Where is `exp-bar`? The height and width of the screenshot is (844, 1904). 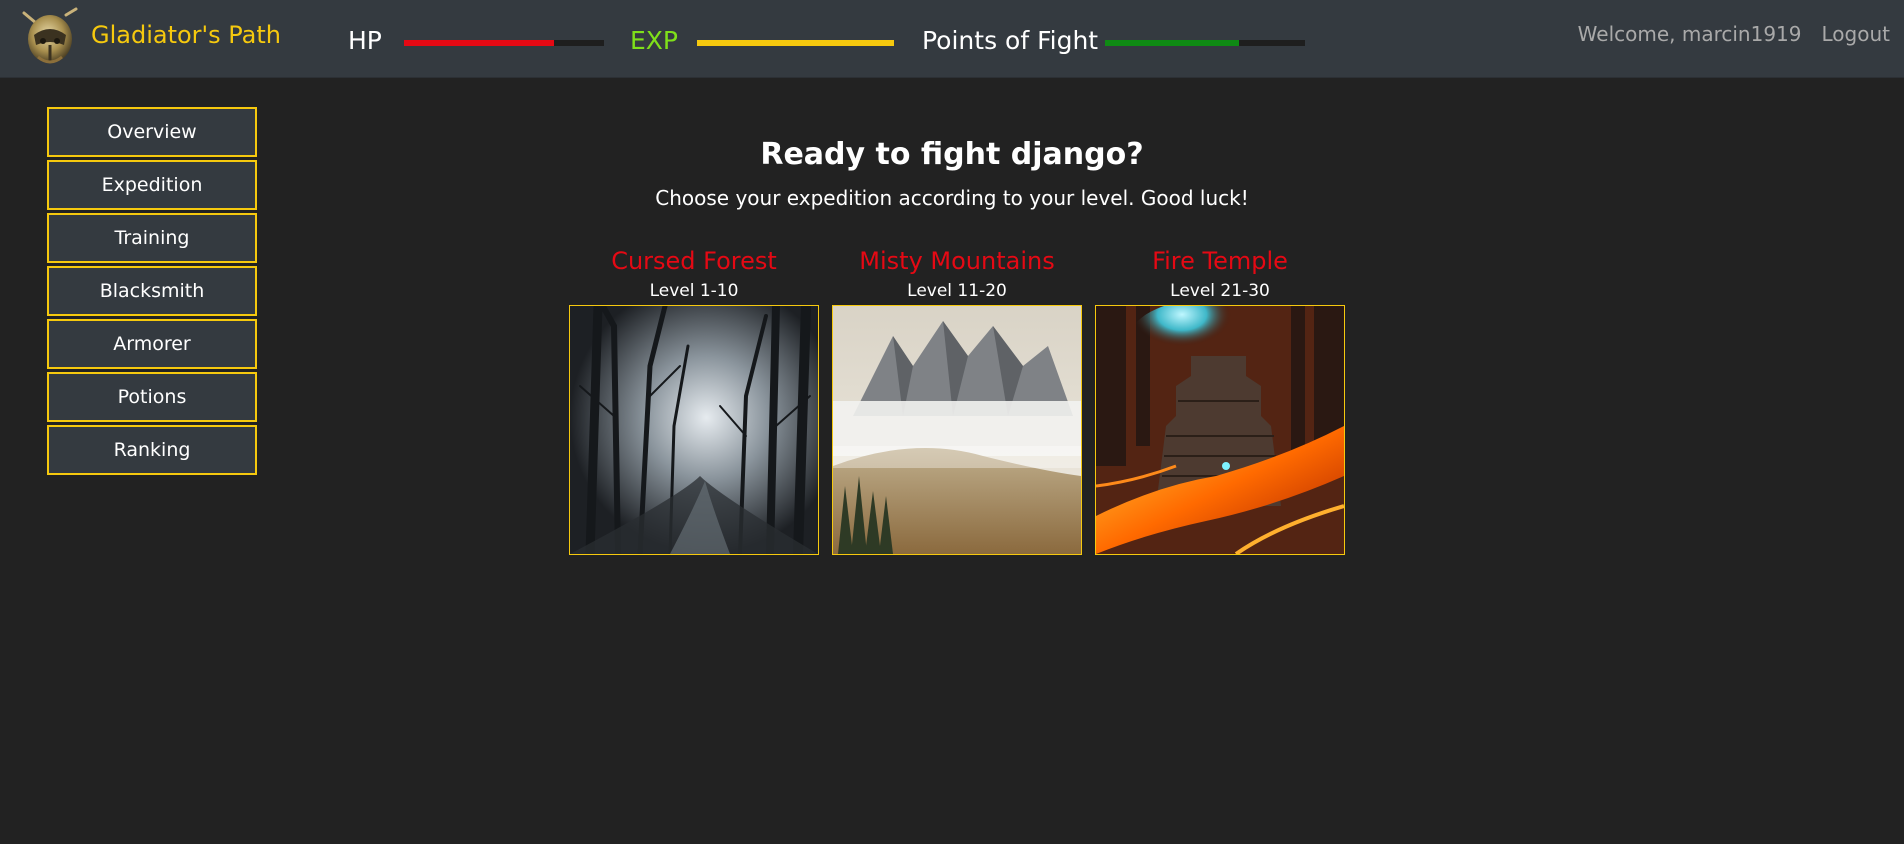 exp-bar is located at coordinates (795, 43).